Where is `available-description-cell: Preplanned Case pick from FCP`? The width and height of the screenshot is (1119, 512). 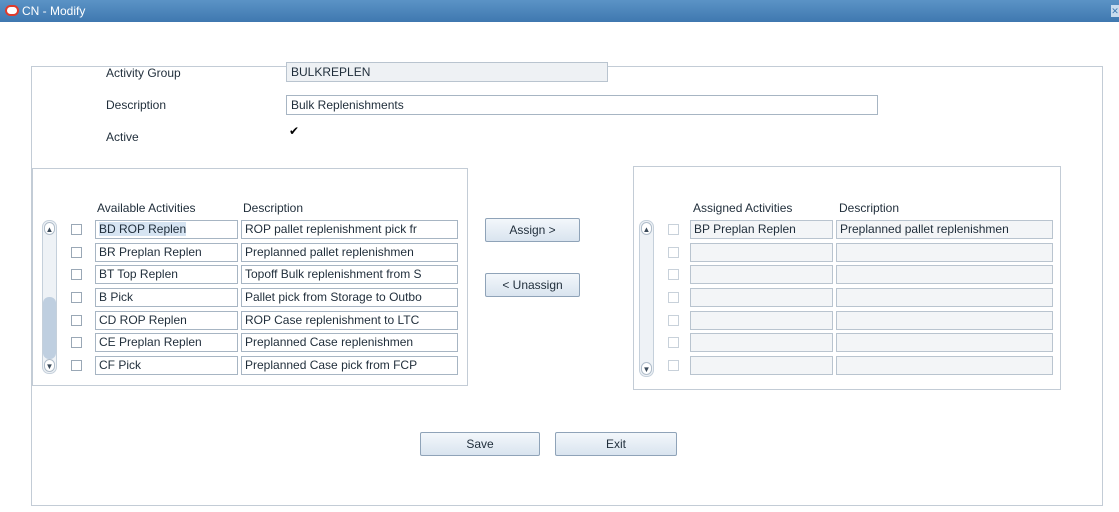 available-description-cell: Preplanned Case pick from FCP is located at coordinates (349, 365).